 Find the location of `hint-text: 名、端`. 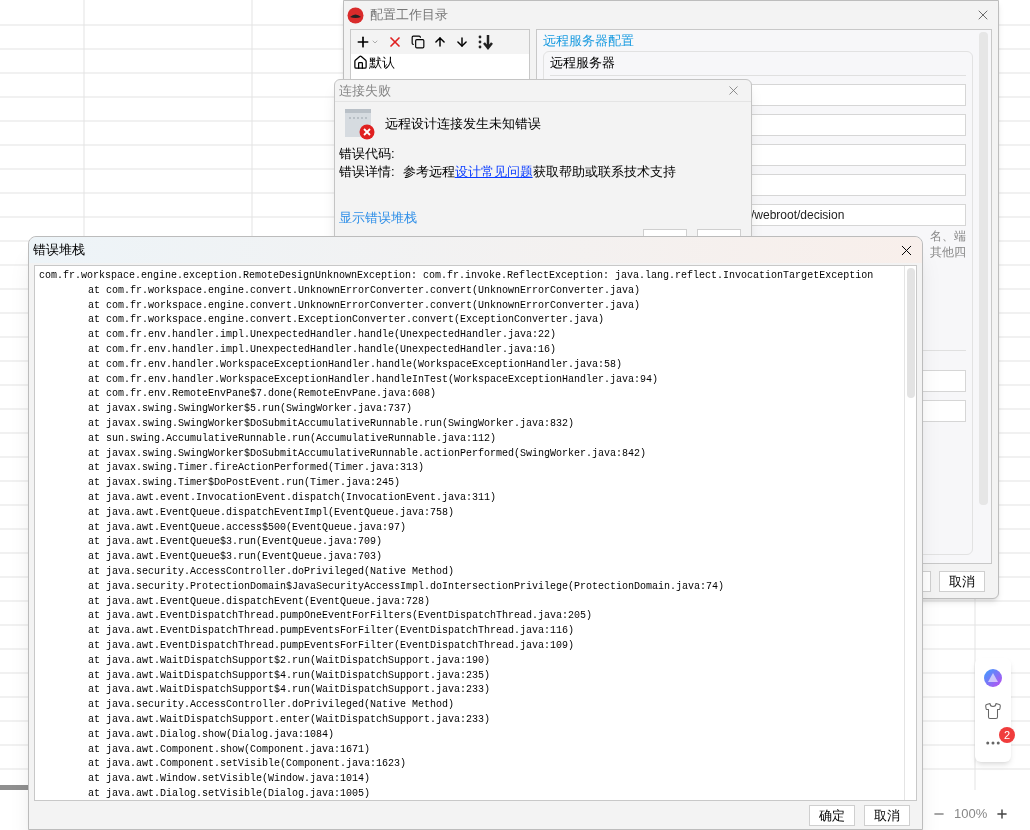

hint-text: 名、端 is located at coordinates (948, 236).